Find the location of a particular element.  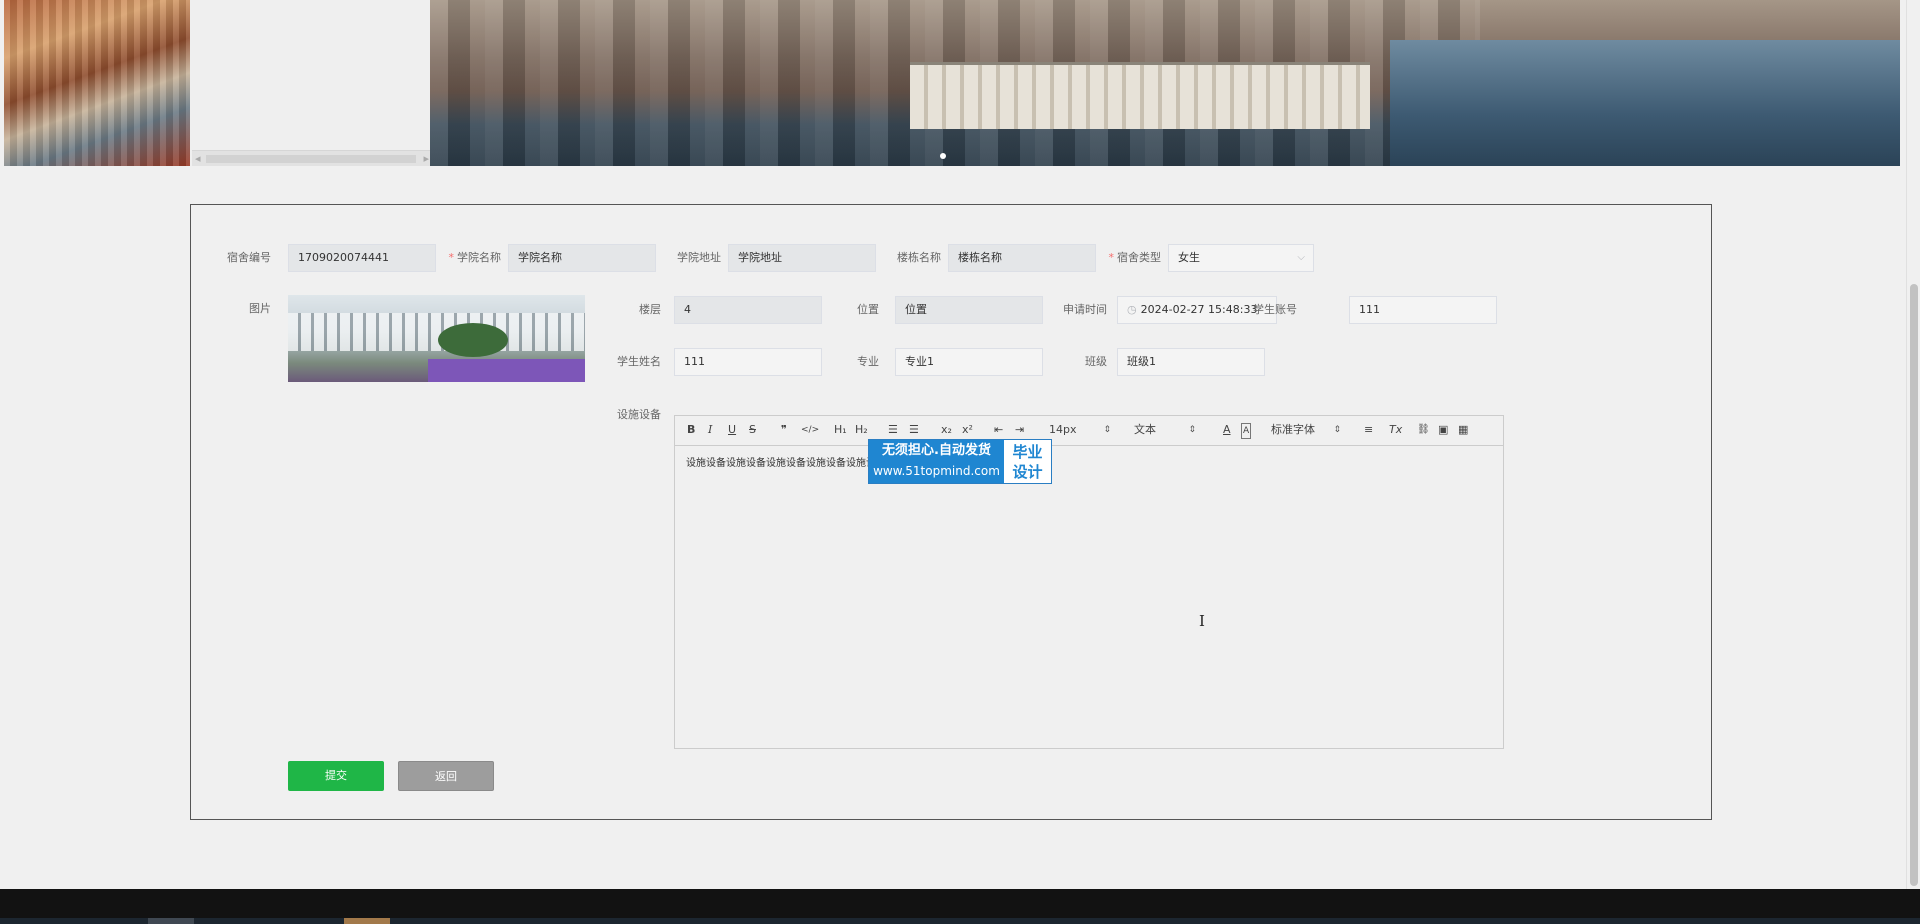

location-field: 位置 is located at coordinates (969, 310).